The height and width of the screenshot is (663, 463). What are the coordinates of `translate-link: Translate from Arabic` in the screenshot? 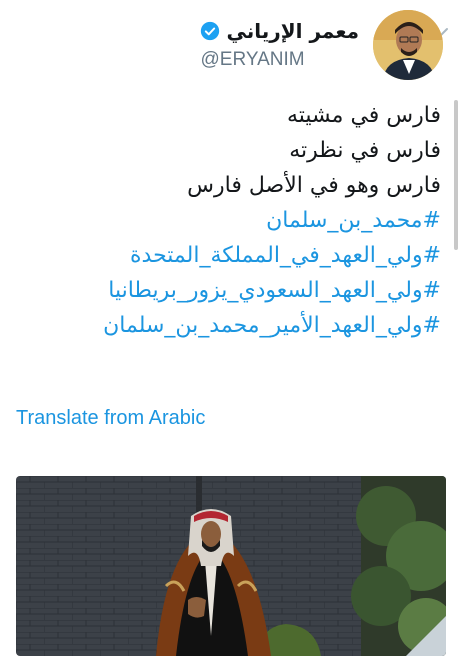 It's located at (110, 418).